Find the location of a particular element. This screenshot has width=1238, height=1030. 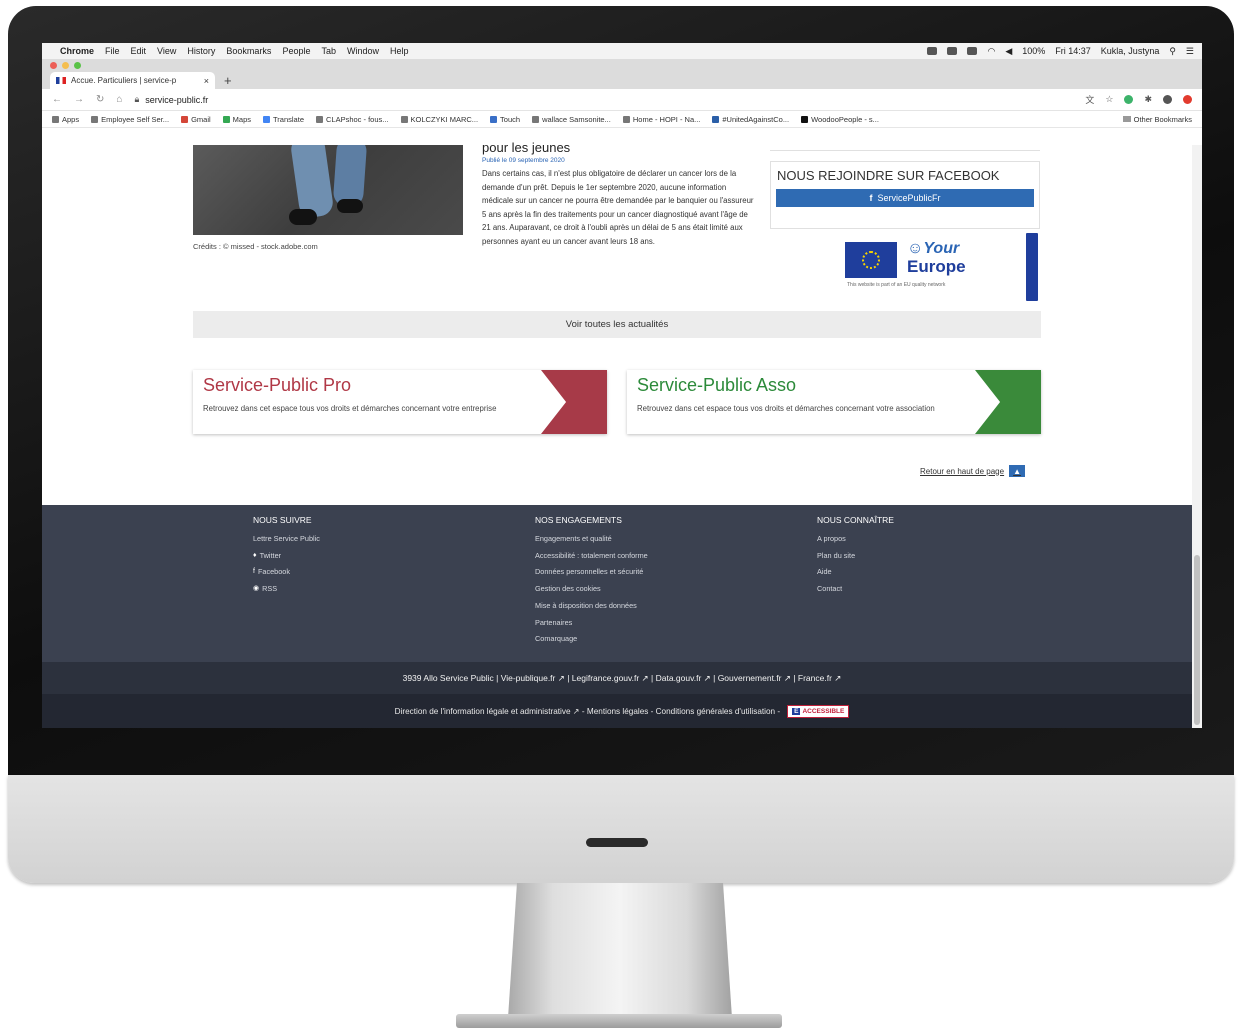

menu-history: History is located at coordinates (201, 51).